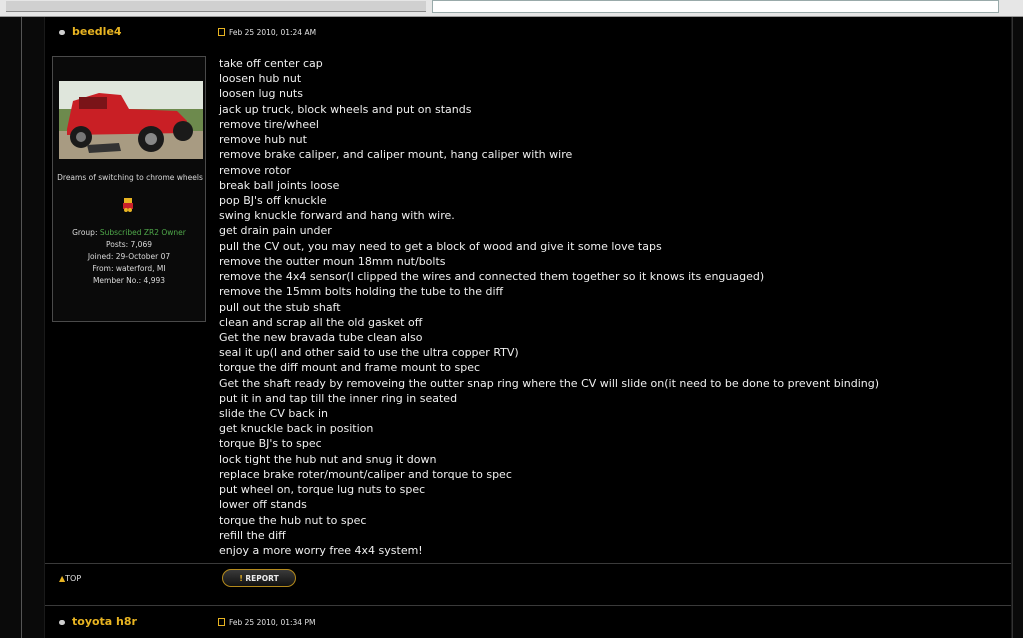  What do you see at coordinates (261, 94) in the screenshot?
I see `post-line: loosen lug nuts` at bounding box center [261, 94].